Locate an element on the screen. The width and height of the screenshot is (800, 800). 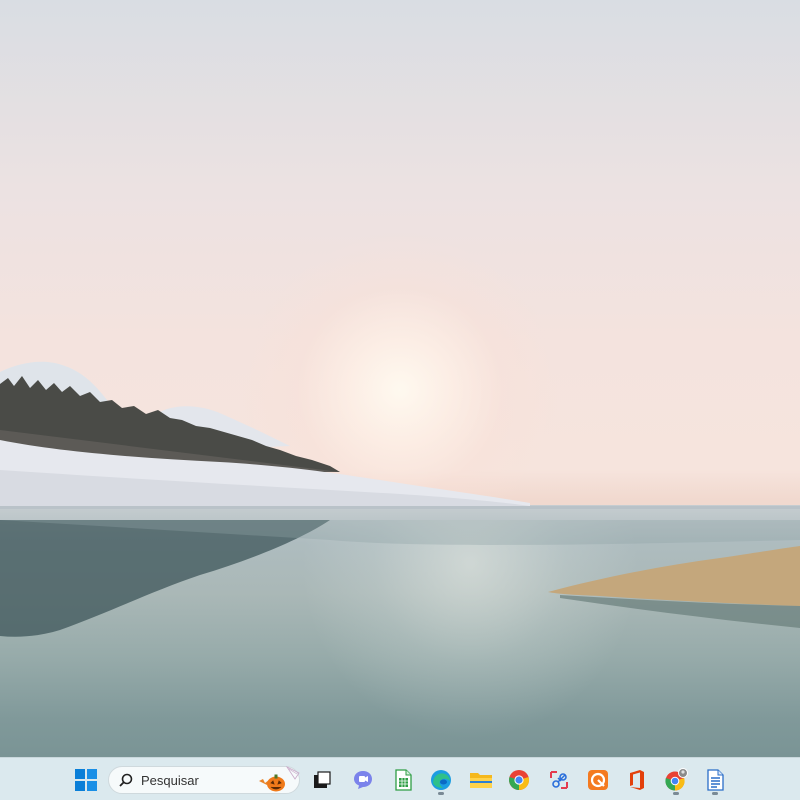
chrome-profile-button is located at coordinates (676, 780).